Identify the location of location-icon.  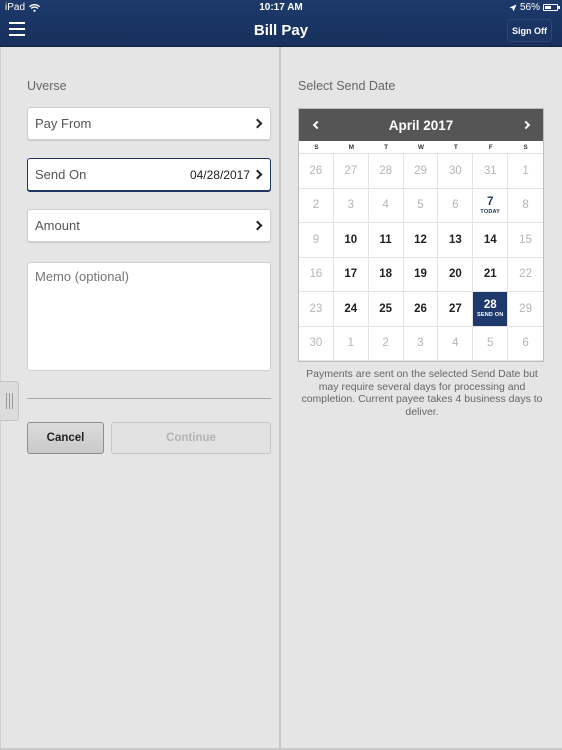
(513, 7).